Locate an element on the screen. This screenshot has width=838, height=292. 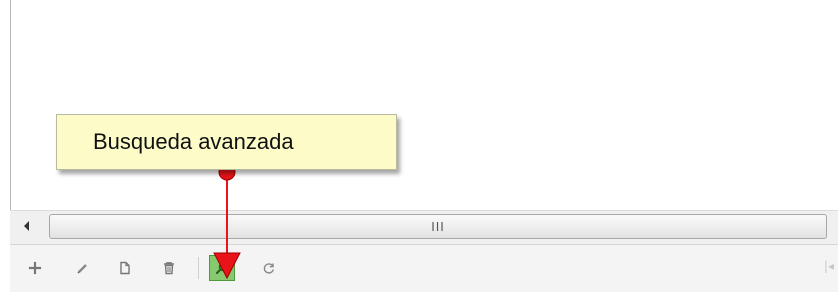
tooltip-callout: Busqueda avanzada is located at coordinates (226, 142).